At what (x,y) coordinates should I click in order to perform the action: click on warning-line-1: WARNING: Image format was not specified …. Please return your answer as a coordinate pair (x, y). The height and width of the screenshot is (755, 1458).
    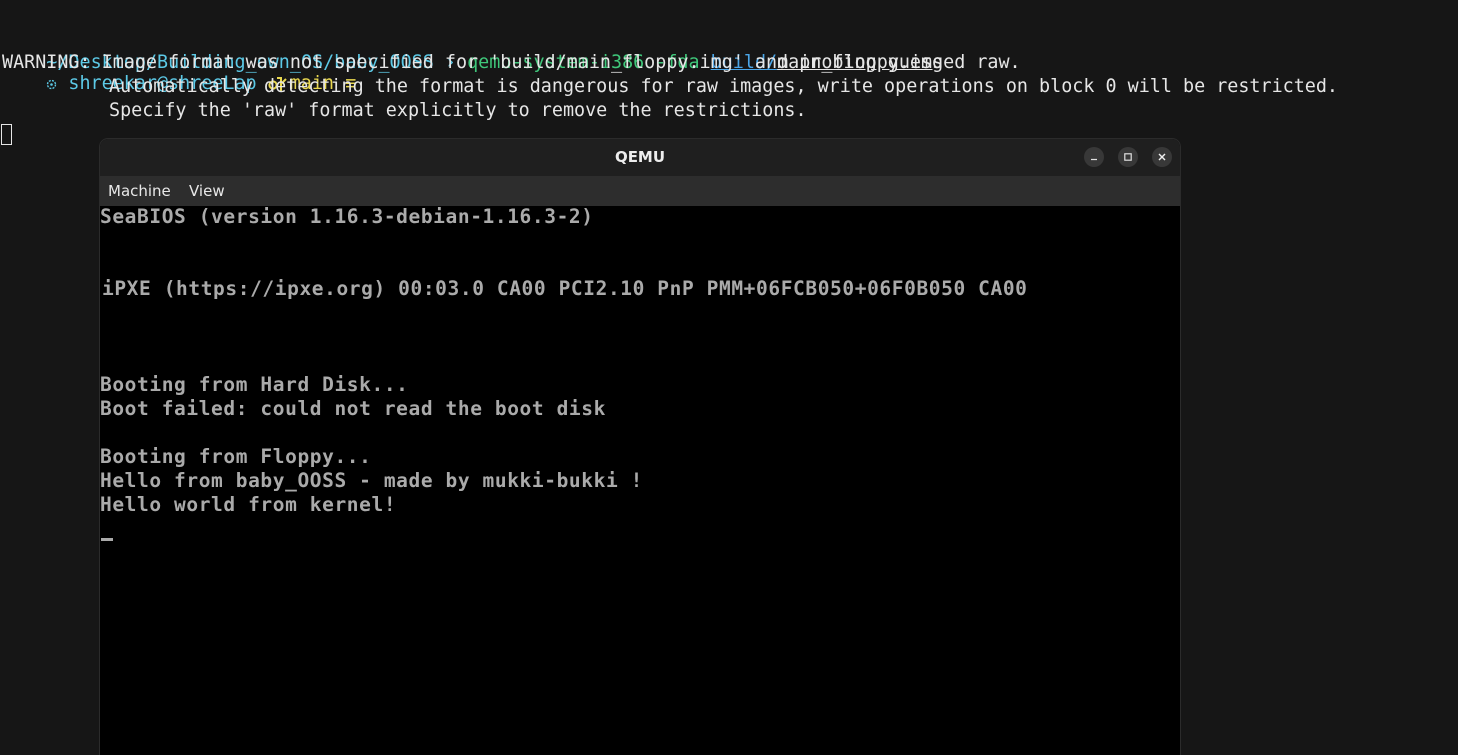
    Looking at the image, I should click on (511, 62).